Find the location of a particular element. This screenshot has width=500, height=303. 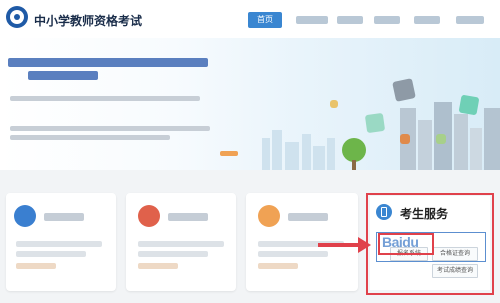

logo-dot is located at coordinates (17, 17).